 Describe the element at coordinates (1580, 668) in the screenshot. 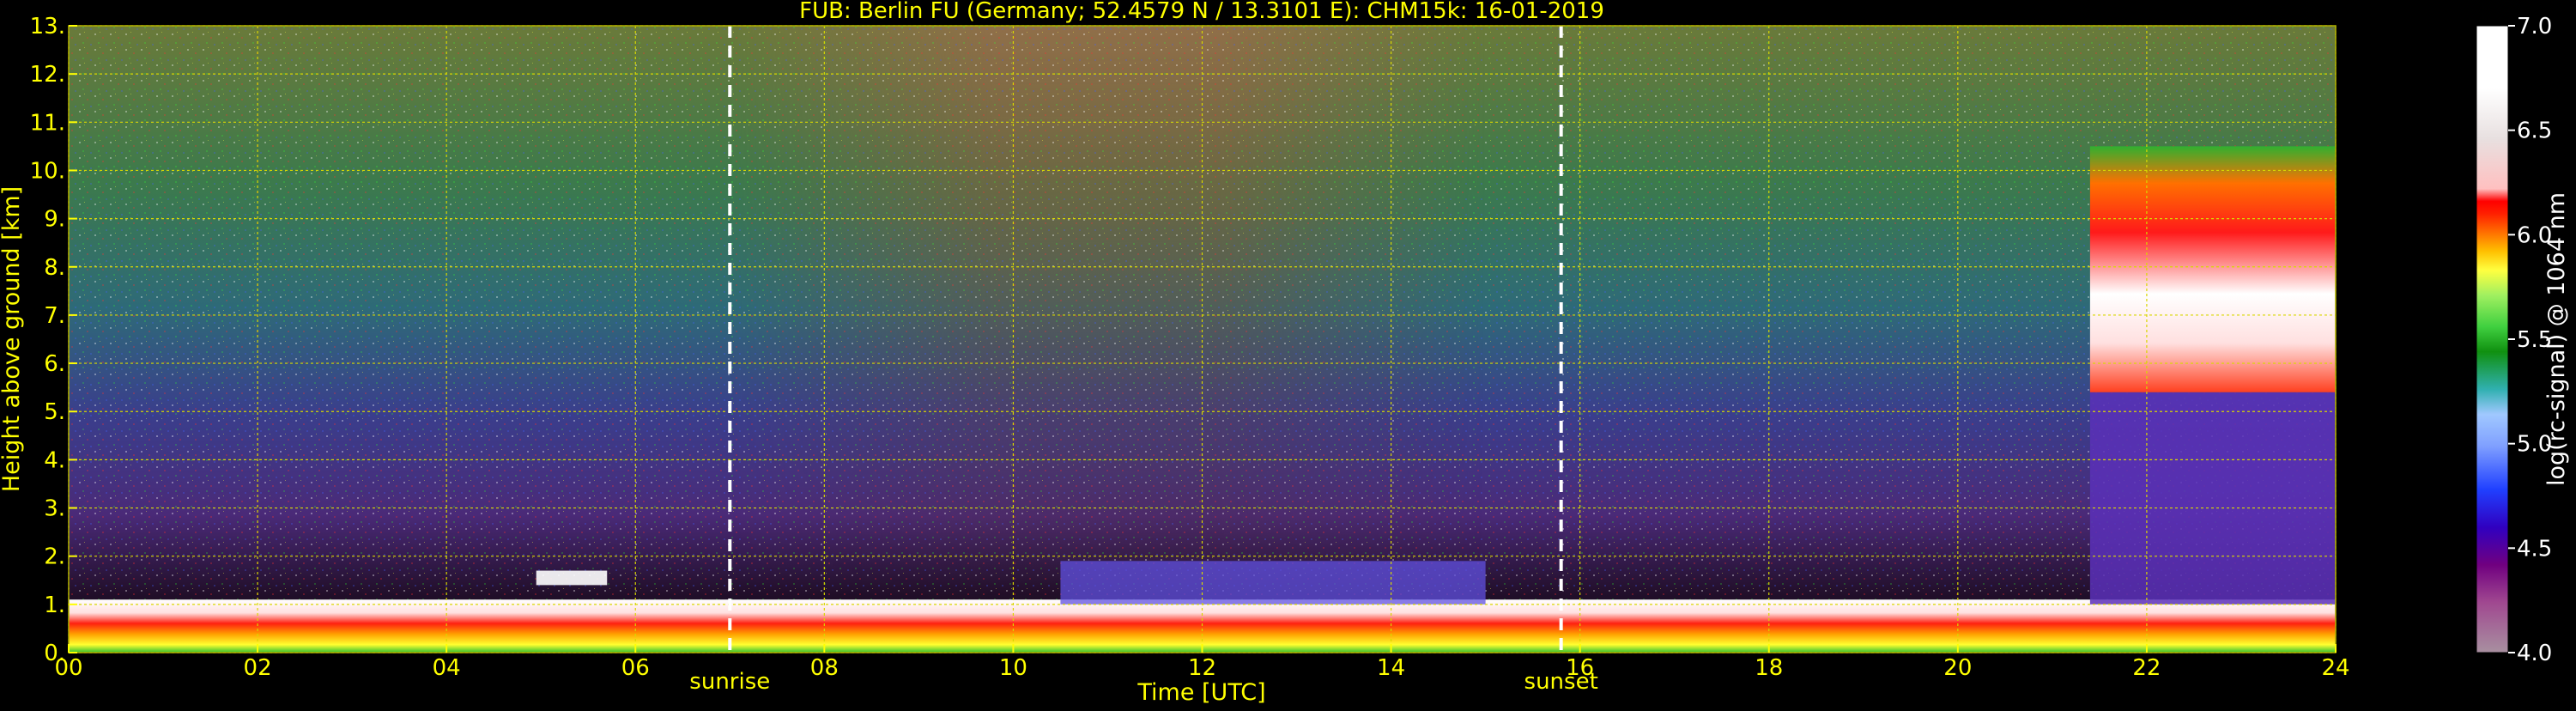

I see `x-tick-label: 16` at that location.